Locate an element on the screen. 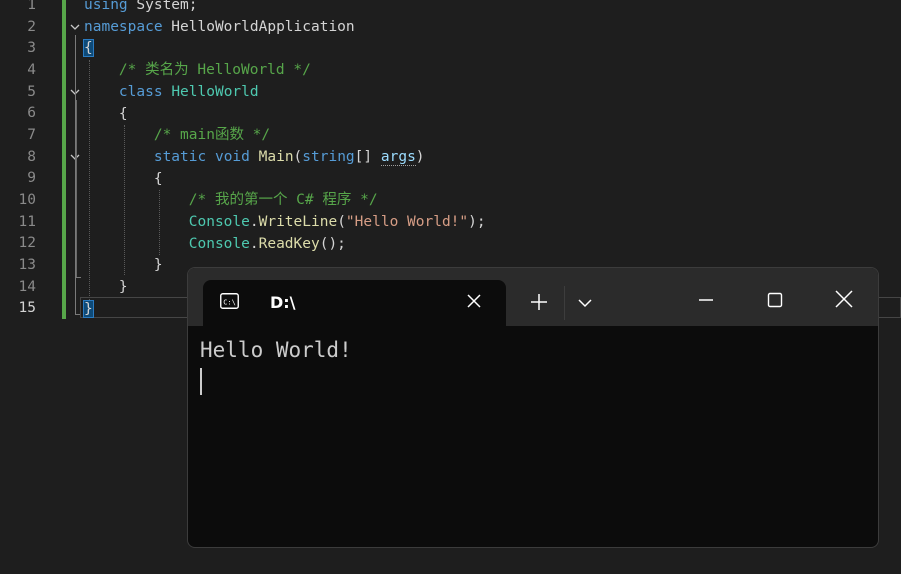 Image resolution: width=901 pixels, height=574 pixels. code-token: /* main函数 */ is located at coordinates (212, 135).